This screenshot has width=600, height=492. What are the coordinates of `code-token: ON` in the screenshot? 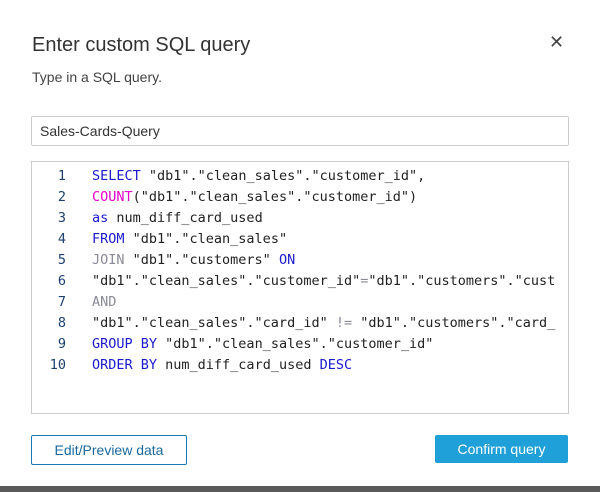 It's located at (287, 260).